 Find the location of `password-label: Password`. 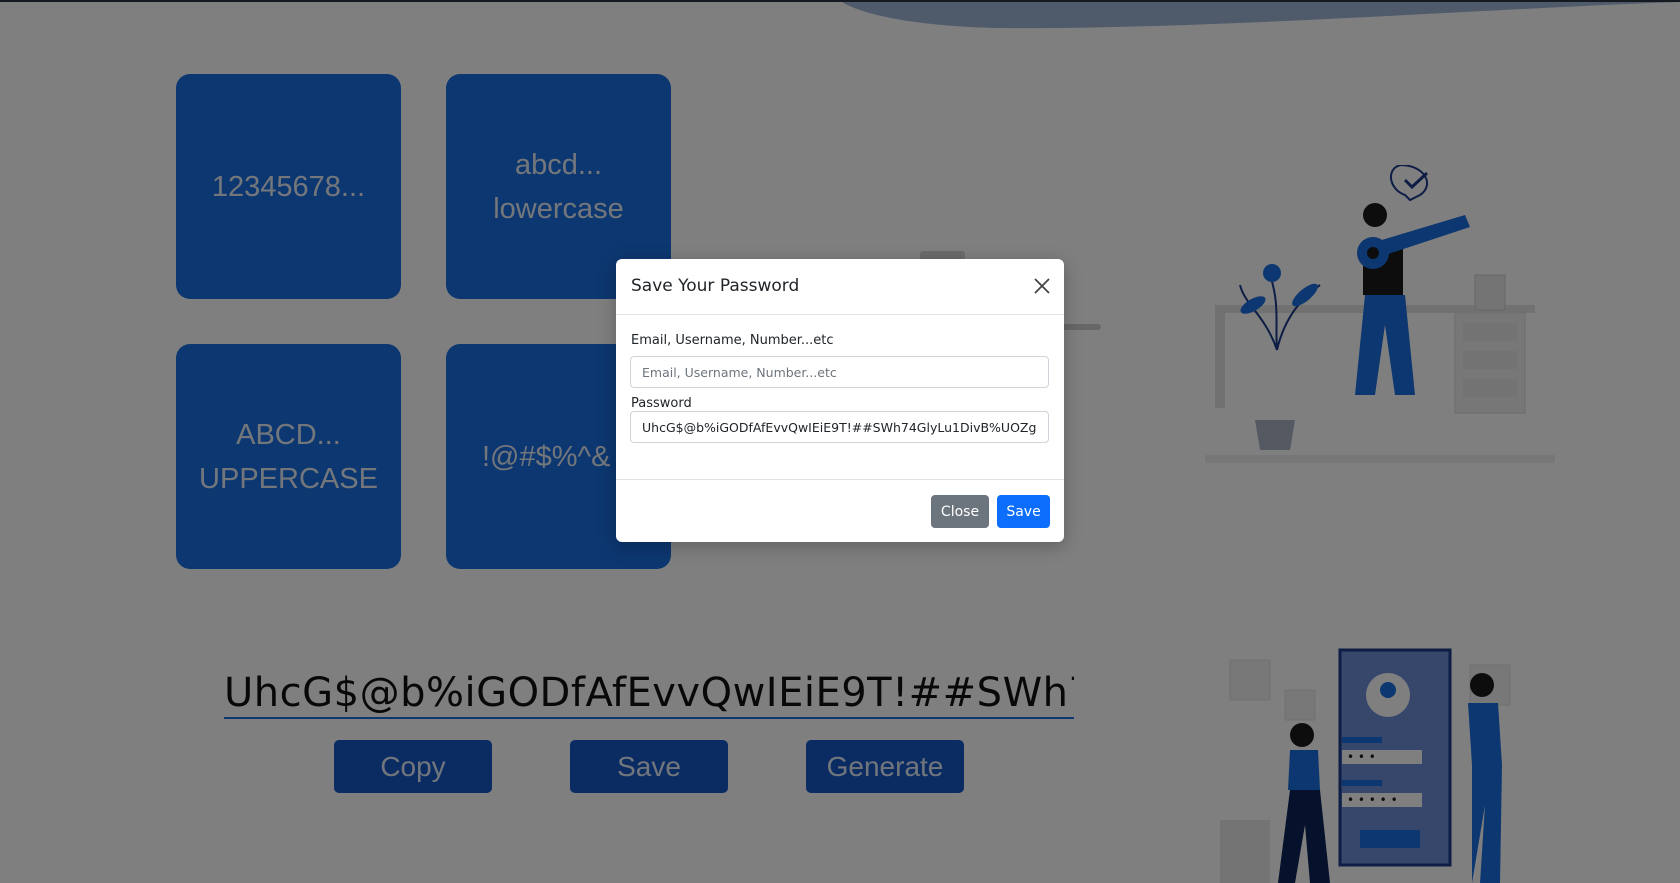

password-label: Password is located at coordinates (661, 403).